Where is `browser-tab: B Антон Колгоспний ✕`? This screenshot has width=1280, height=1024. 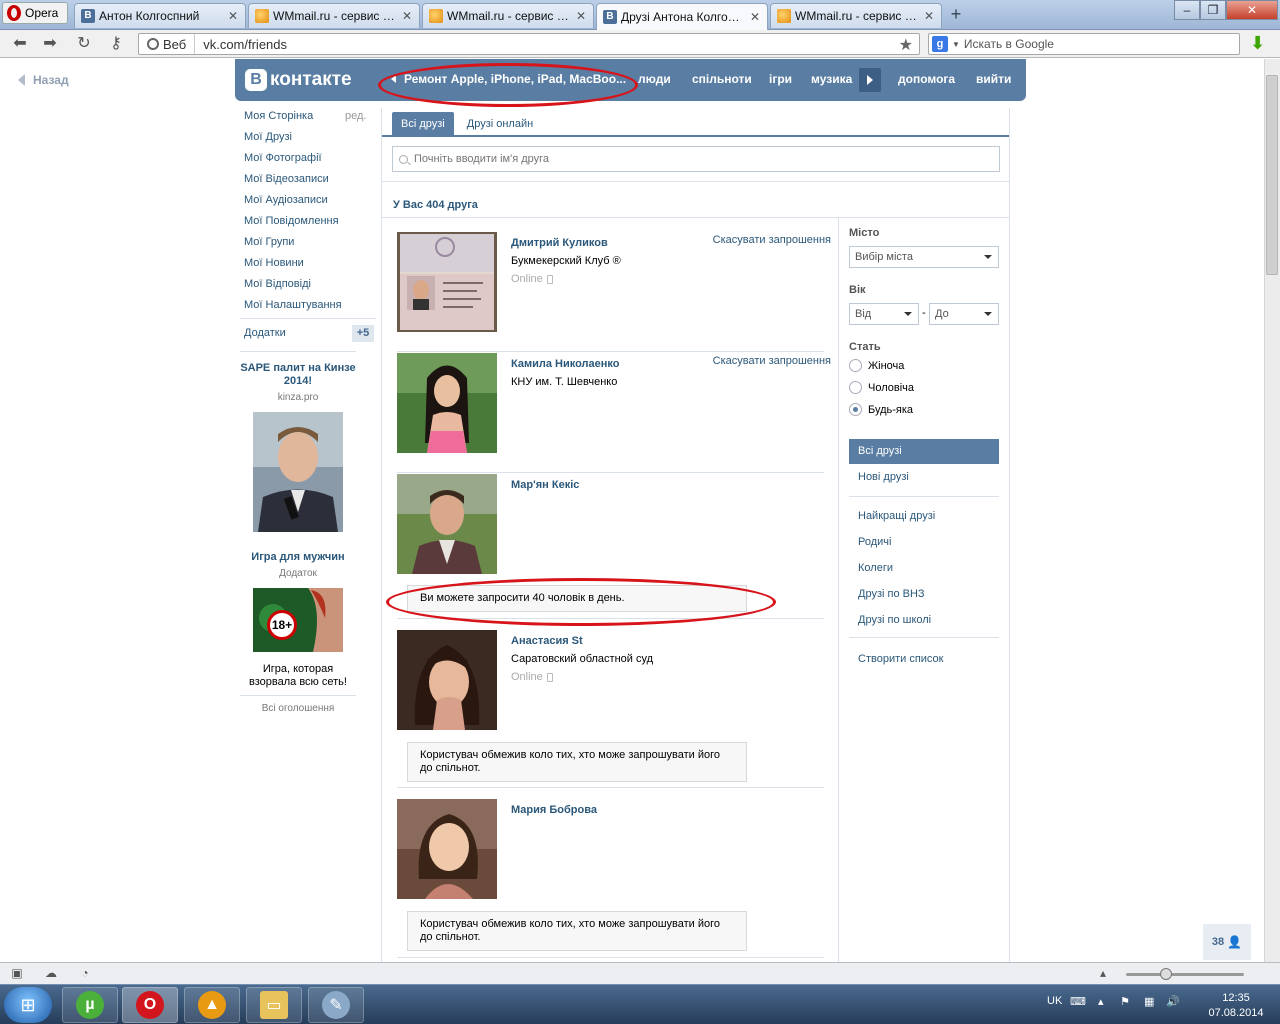
browser-tab: B Антон Колгоспний ✕ is located at coordinates (160, 15).